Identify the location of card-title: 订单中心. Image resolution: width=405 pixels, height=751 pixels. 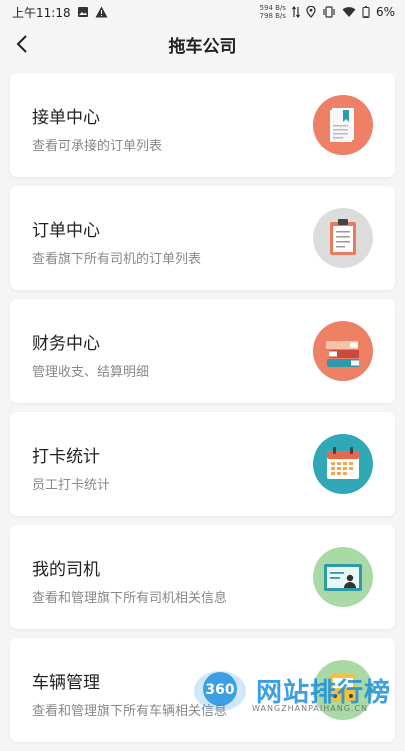
(66, 231).